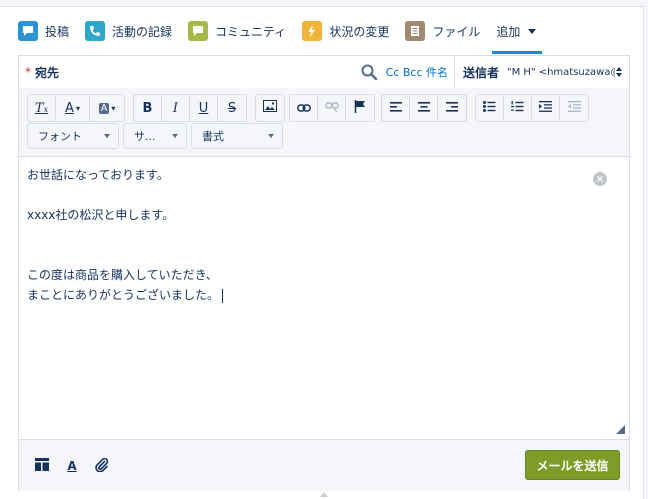 This screenshot has height=499, width=648. I want to click on link-icon, so click(303, 108).